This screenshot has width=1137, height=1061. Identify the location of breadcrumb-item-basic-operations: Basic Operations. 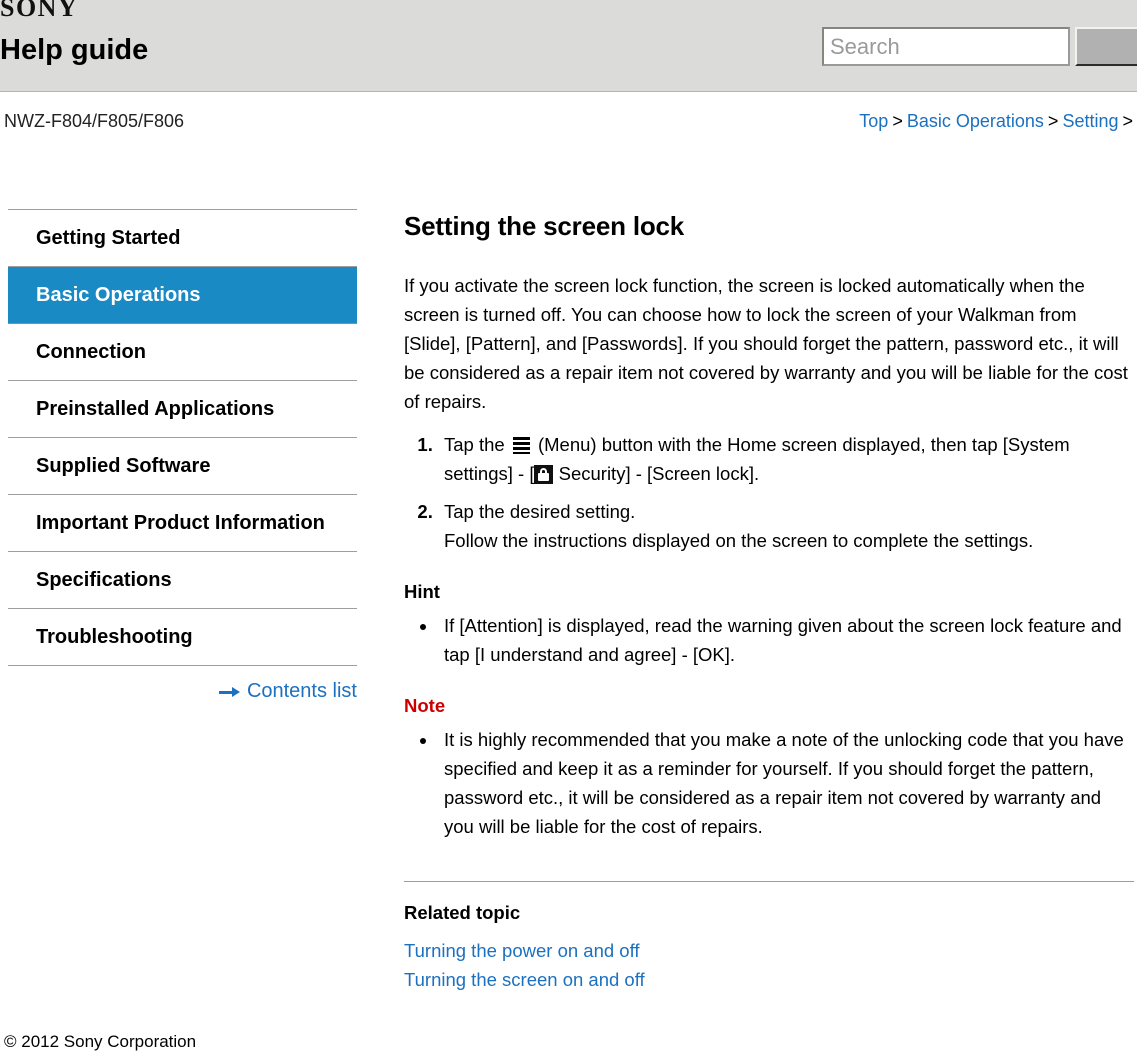
(975, 121).